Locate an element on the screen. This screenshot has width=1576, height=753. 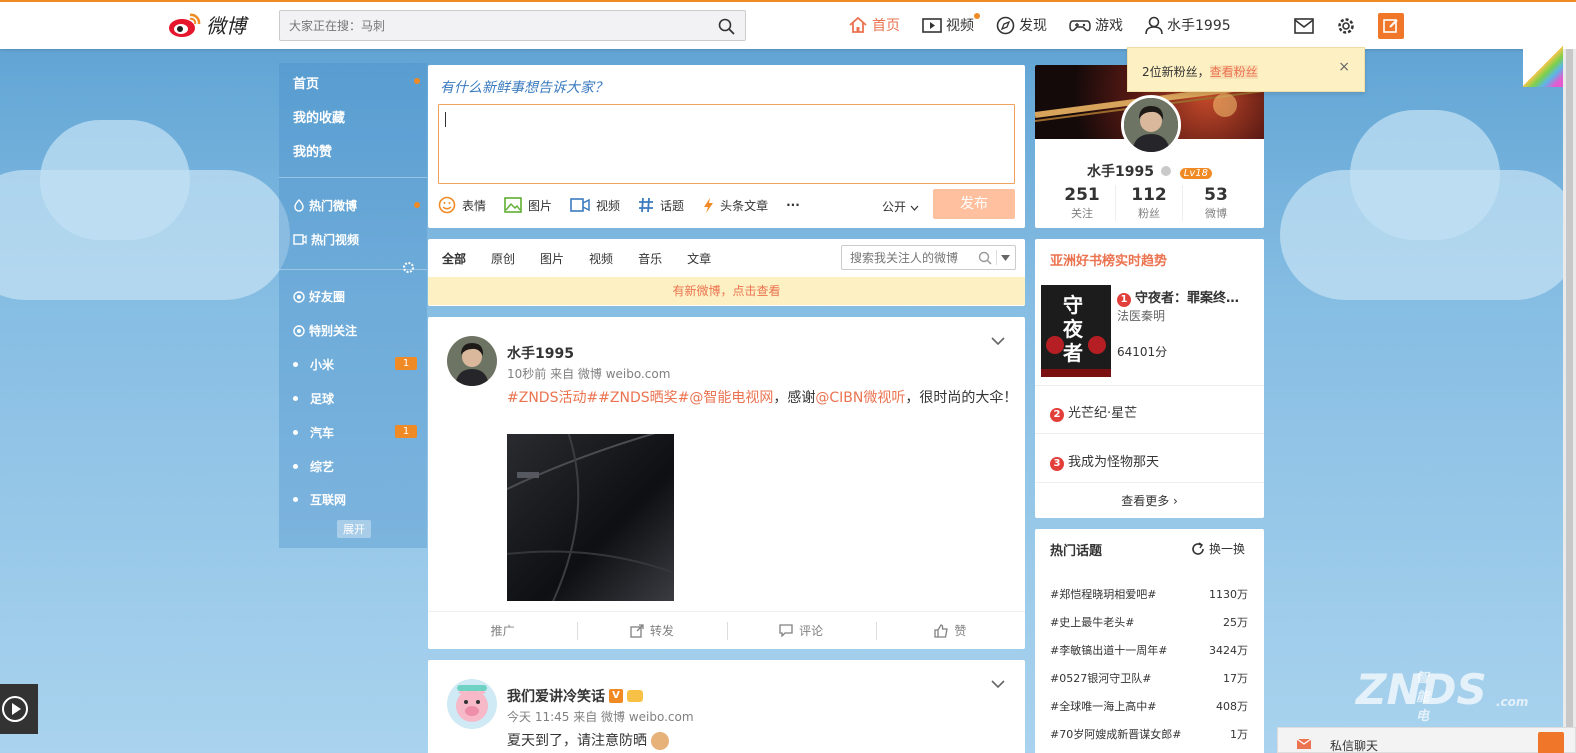
caret-down-icon is located at coordinates (1005, 258).